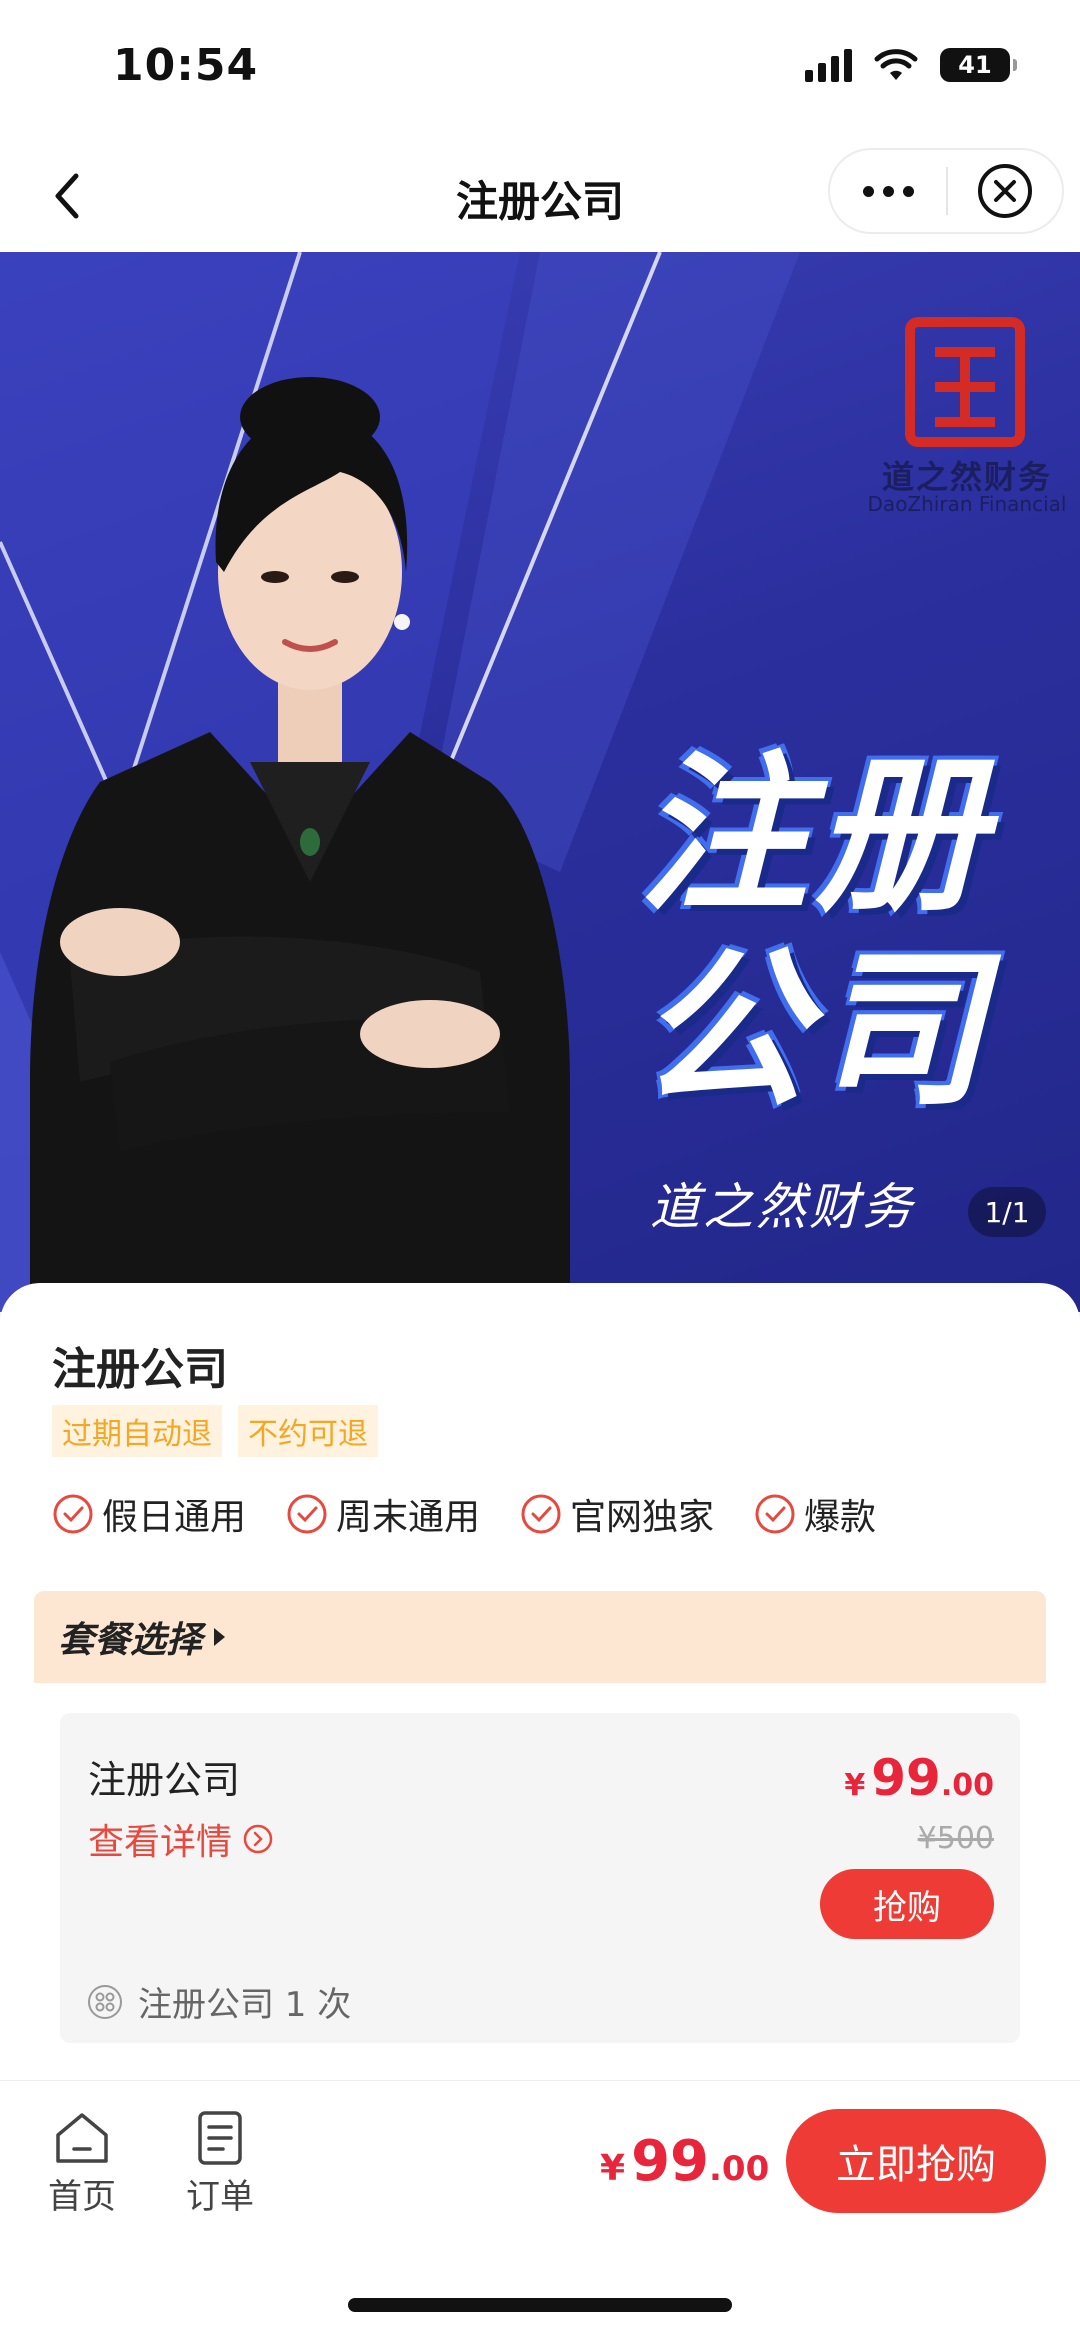  I want to click on more-options-icon, so click(888, 191).